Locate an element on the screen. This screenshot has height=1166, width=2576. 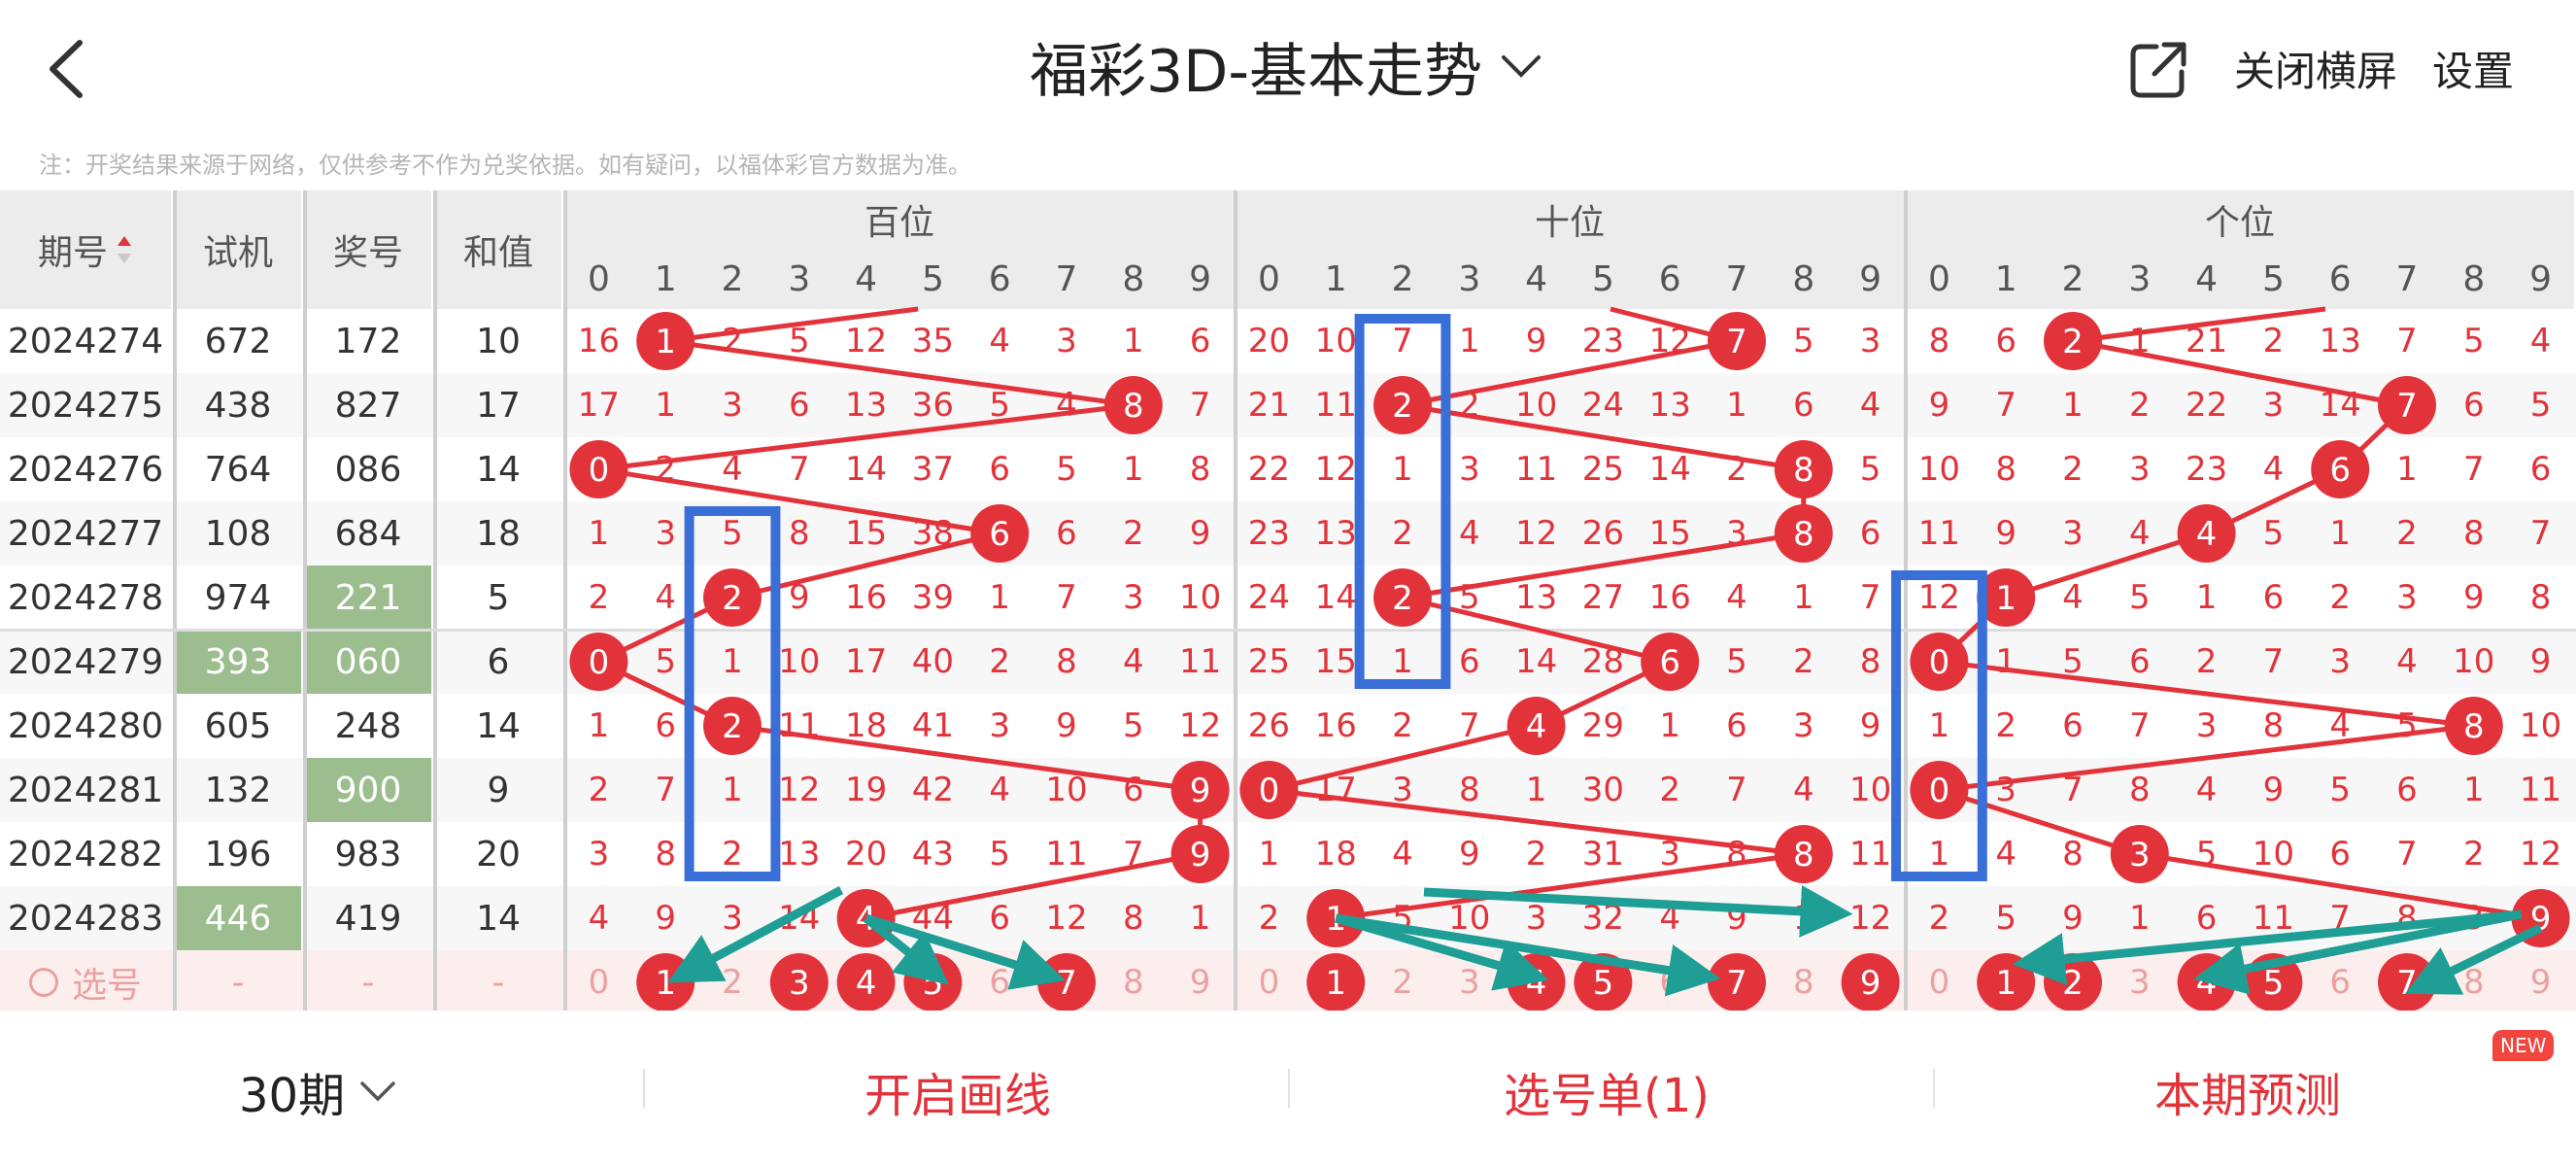
select-radio-icon is located at coordinates (43, 982).